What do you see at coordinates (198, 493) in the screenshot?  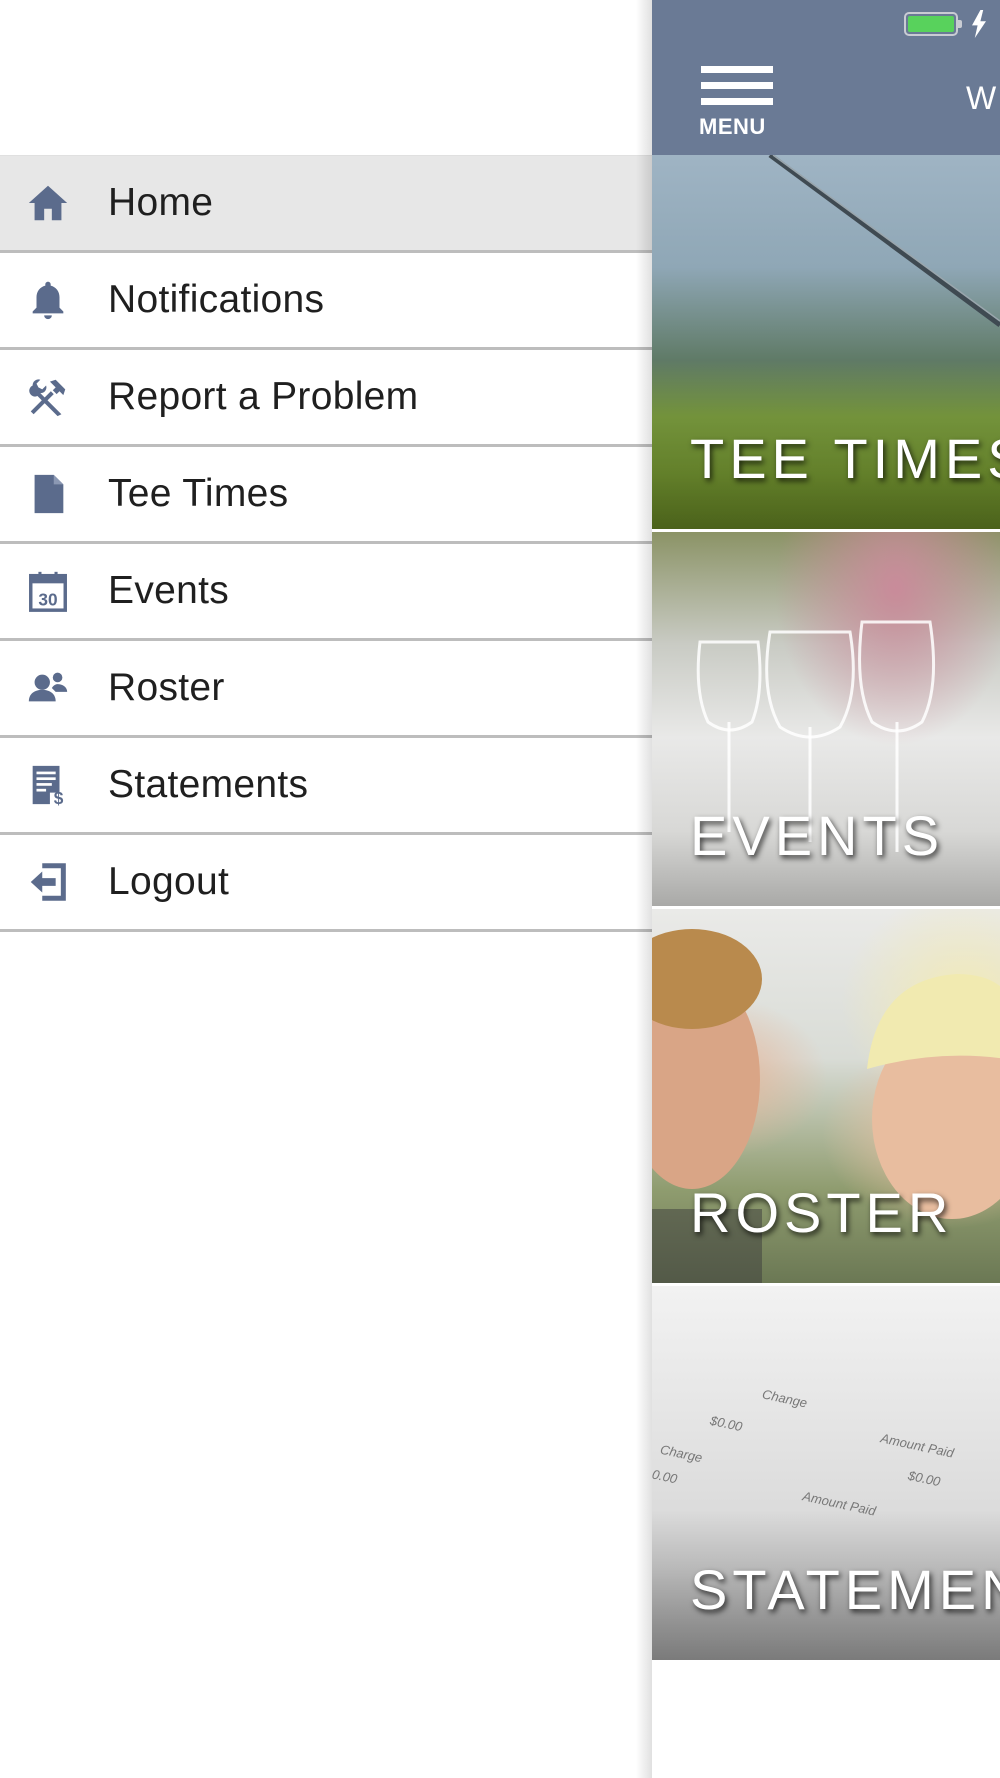 I see `menu-item-label: Tee Times` at bounding box center [198, 493].